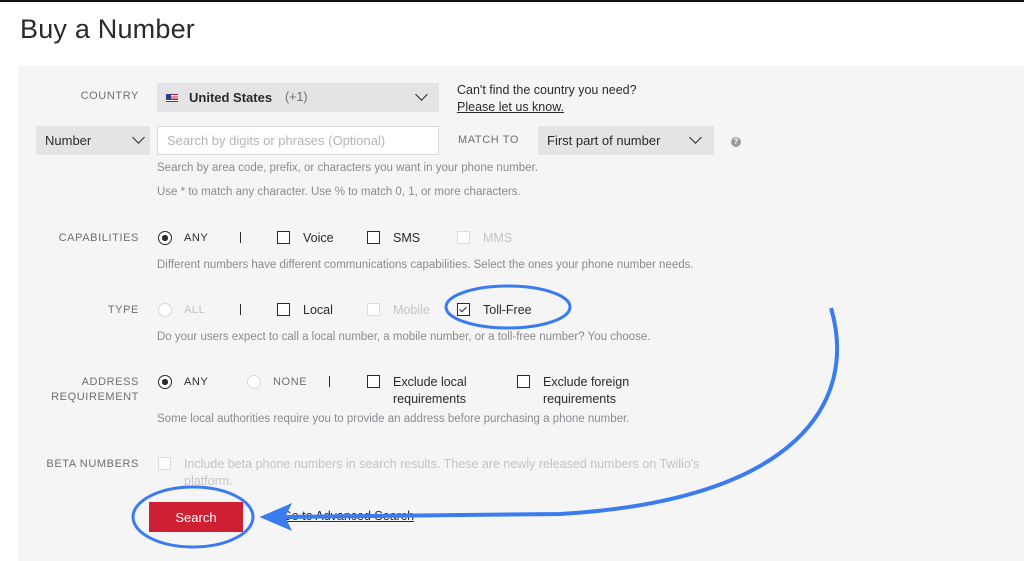  I want to click on beta-numbers-label: BETA NUMBERS, so click(92, 464).